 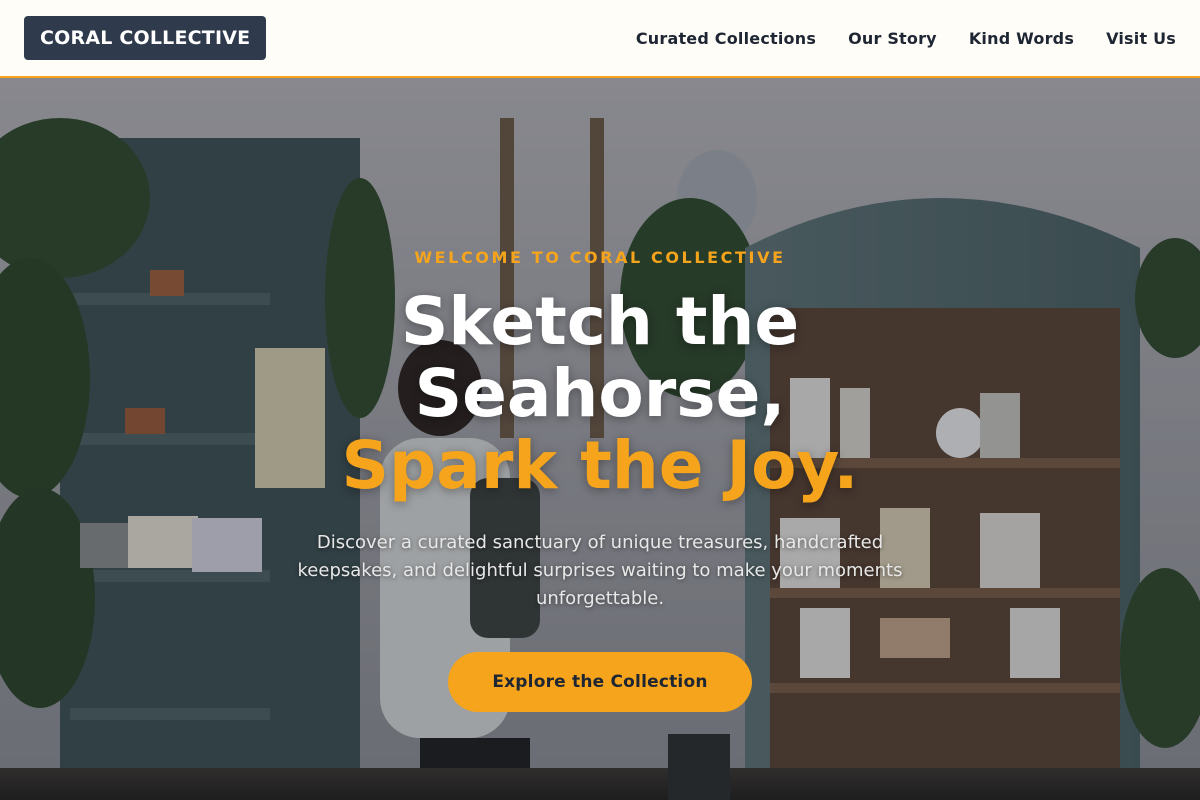 What do you see at coordinates (145, 38) in the screenshot?
I see `brand-logo: CORAL COLLECTIVE` at bounding box center [145, 38].